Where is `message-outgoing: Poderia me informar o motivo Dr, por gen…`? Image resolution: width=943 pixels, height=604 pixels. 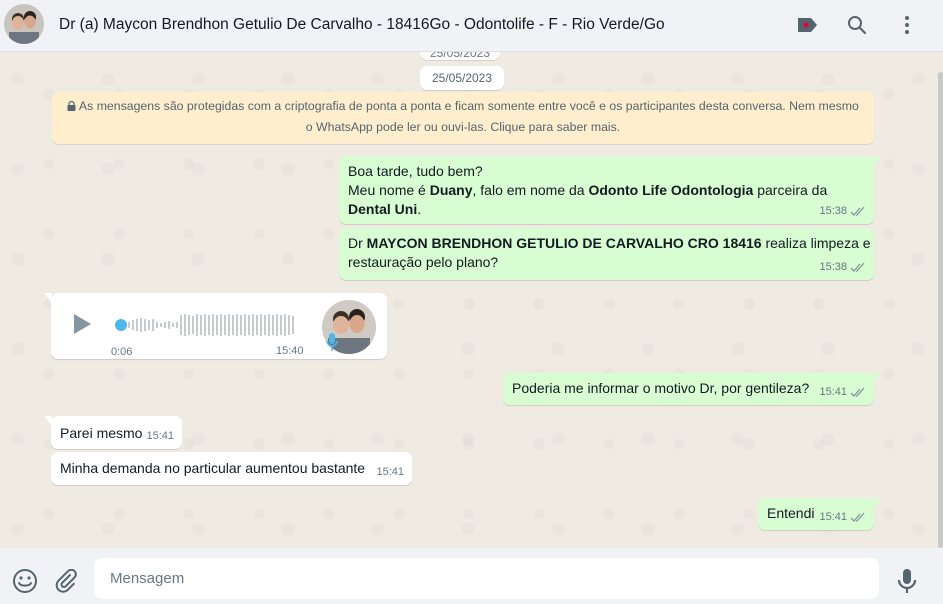
message-outgoing: Poderia me informar o motivo Dr, por gen… is located at coordinates (692, 389).